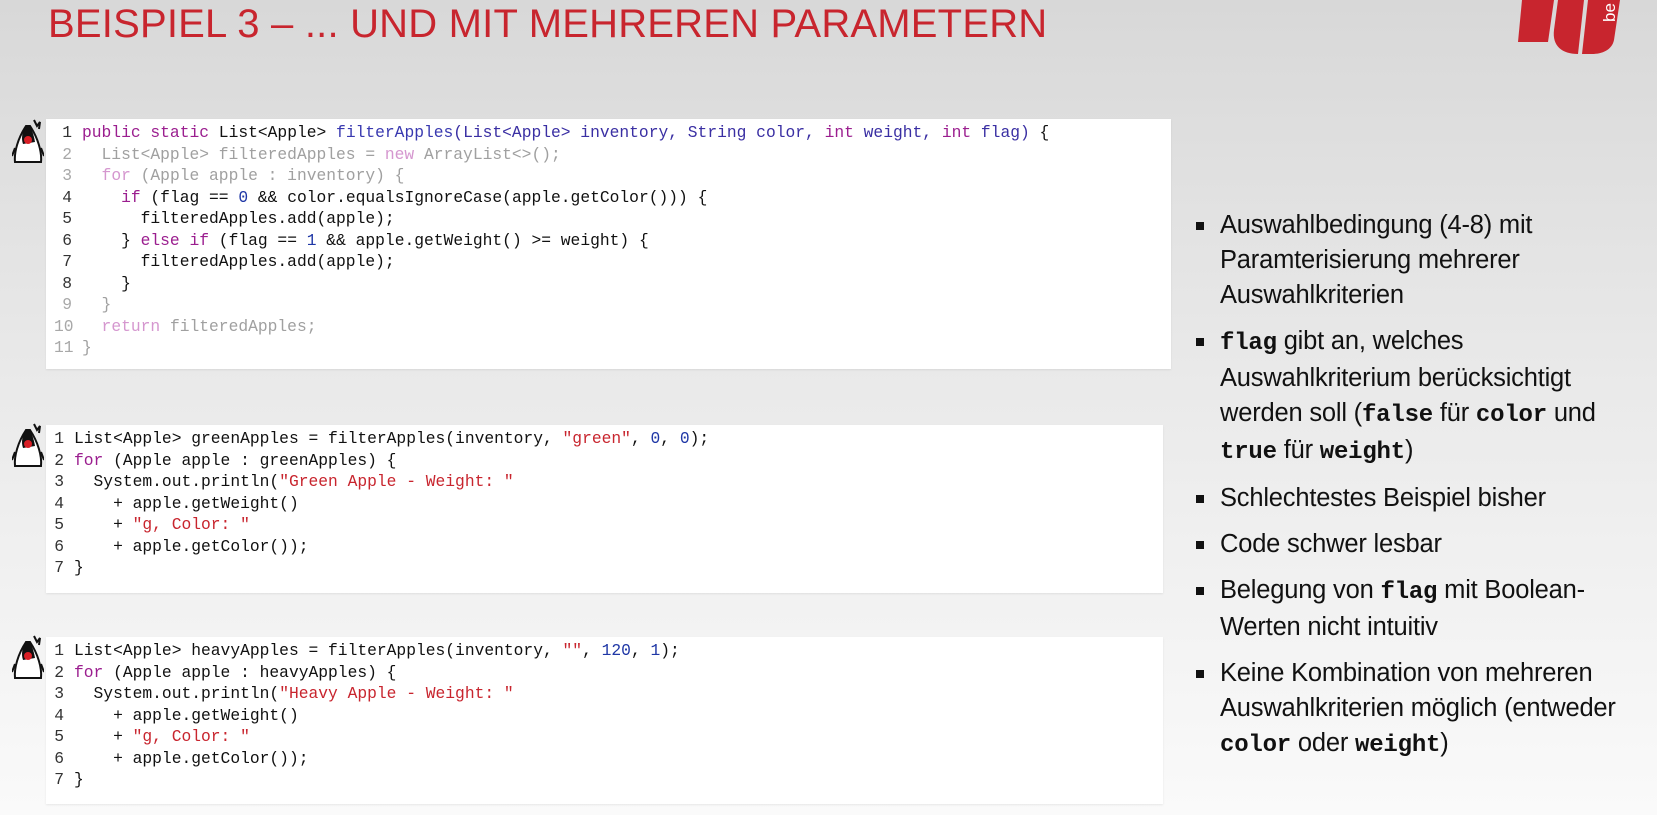 This screenshot has height=815, width=1657. I want to click on code-token: if, so click(131, 197).